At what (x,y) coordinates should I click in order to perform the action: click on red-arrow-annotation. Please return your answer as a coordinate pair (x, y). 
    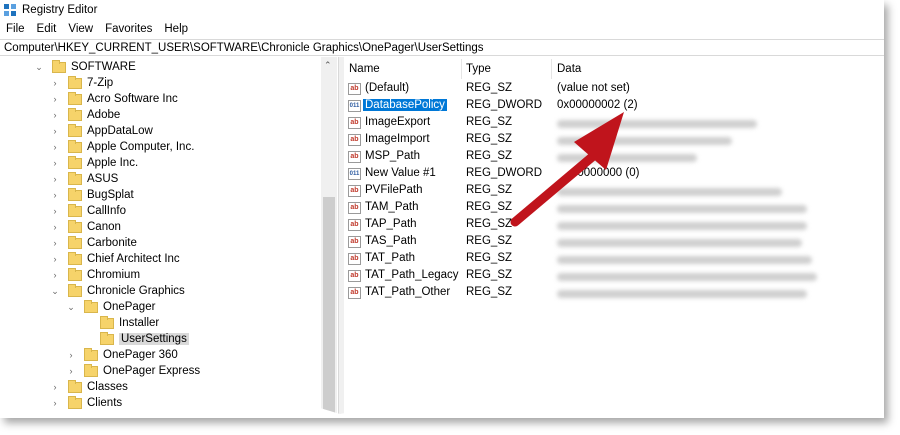
    Looking at the image, I should click on (567, 169).